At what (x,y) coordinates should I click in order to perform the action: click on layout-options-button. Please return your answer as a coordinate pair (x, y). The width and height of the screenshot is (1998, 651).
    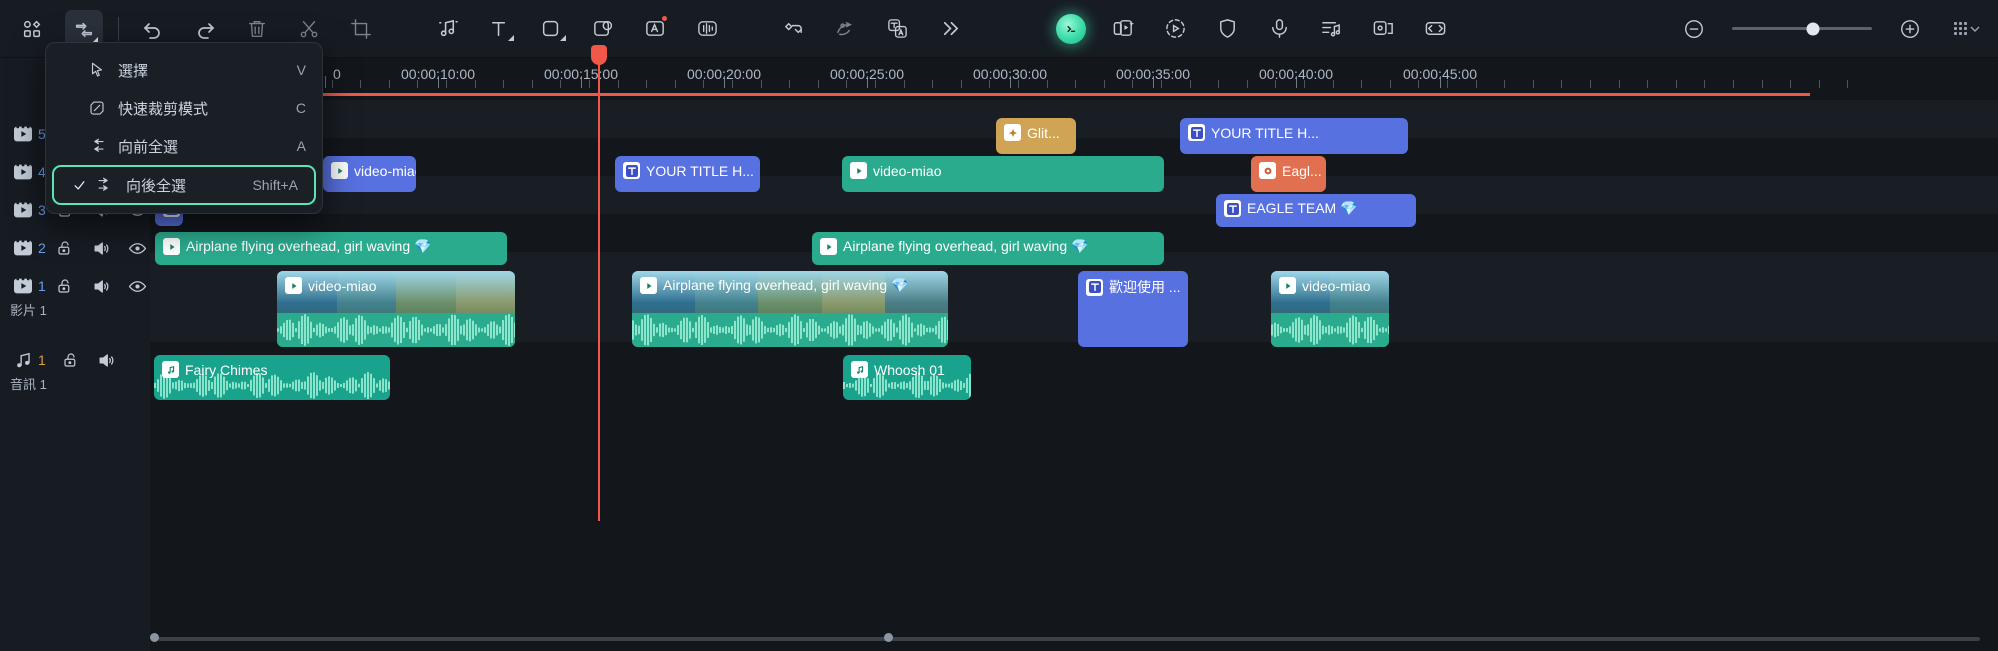
    Looking at the image, I should click on (1967, 28).